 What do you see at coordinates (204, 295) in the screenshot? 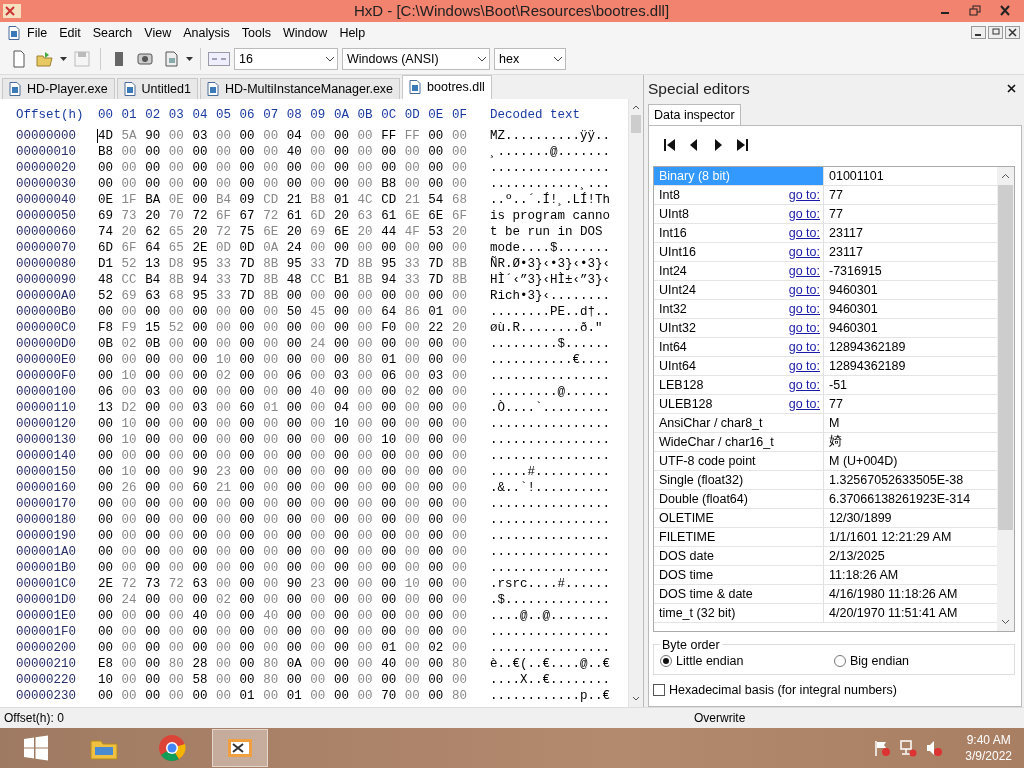
I see `hex-byte: 95` at bounding box center [204, 295].